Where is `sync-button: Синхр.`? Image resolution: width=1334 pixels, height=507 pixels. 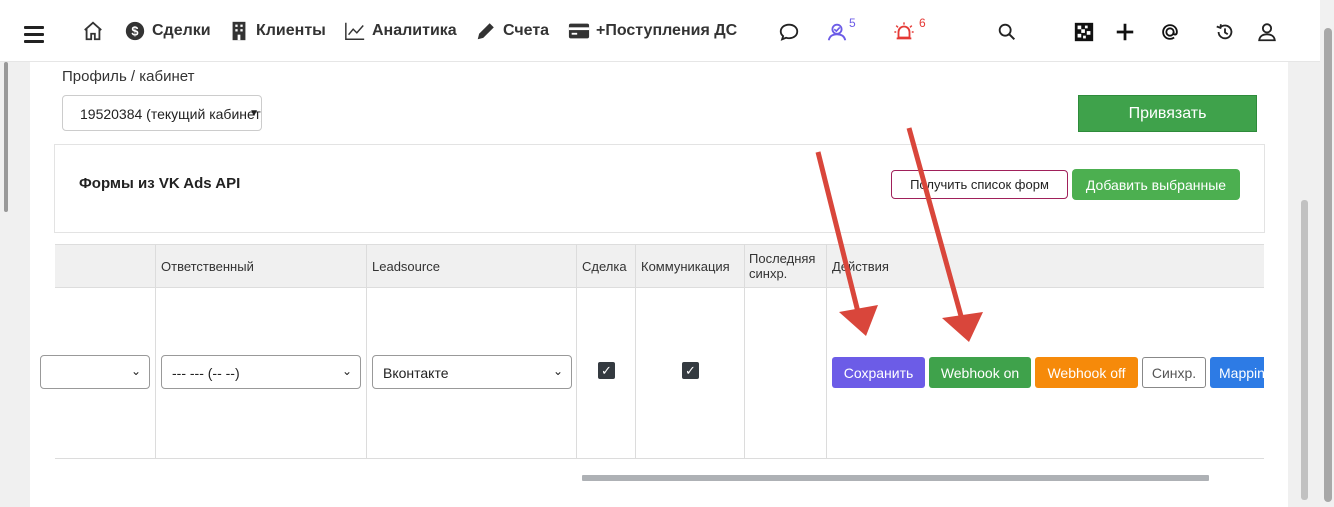
sync-button: Синхр. is located at coordinates (1174, 372).